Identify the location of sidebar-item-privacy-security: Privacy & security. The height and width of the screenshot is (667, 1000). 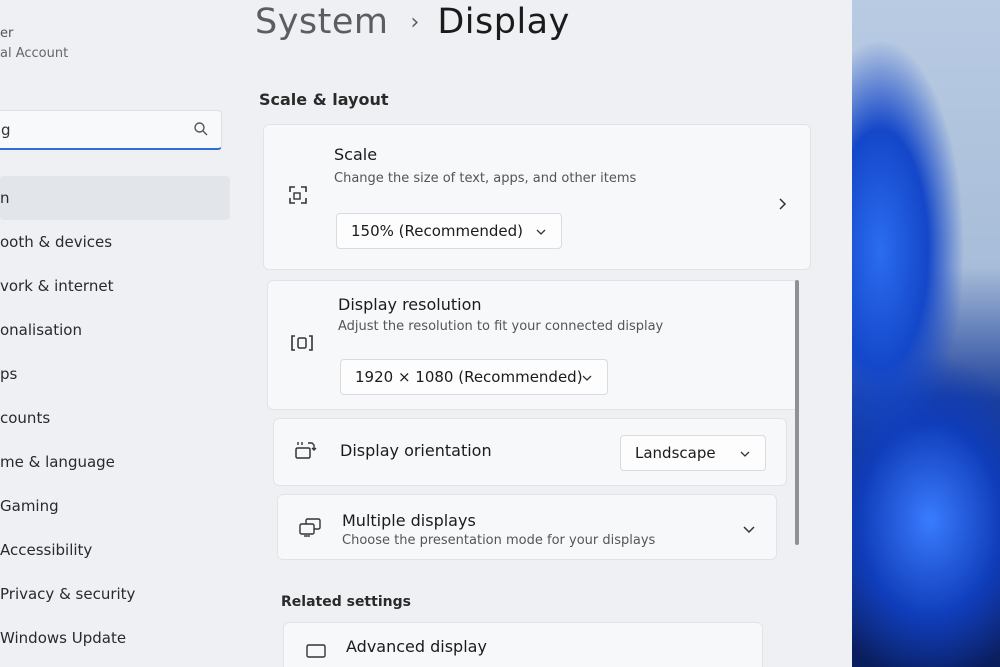
(115, 594).